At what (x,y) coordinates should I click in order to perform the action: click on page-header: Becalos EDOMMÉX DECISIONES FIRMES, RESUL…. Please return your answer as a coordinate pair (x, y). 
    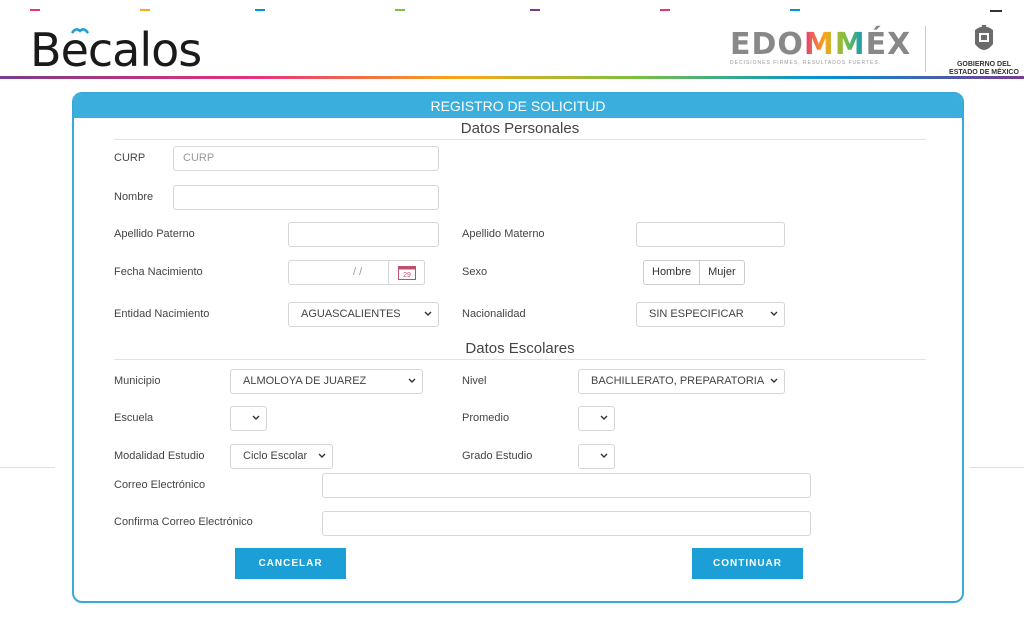
    Looking at the image, I should click on (512, 40).